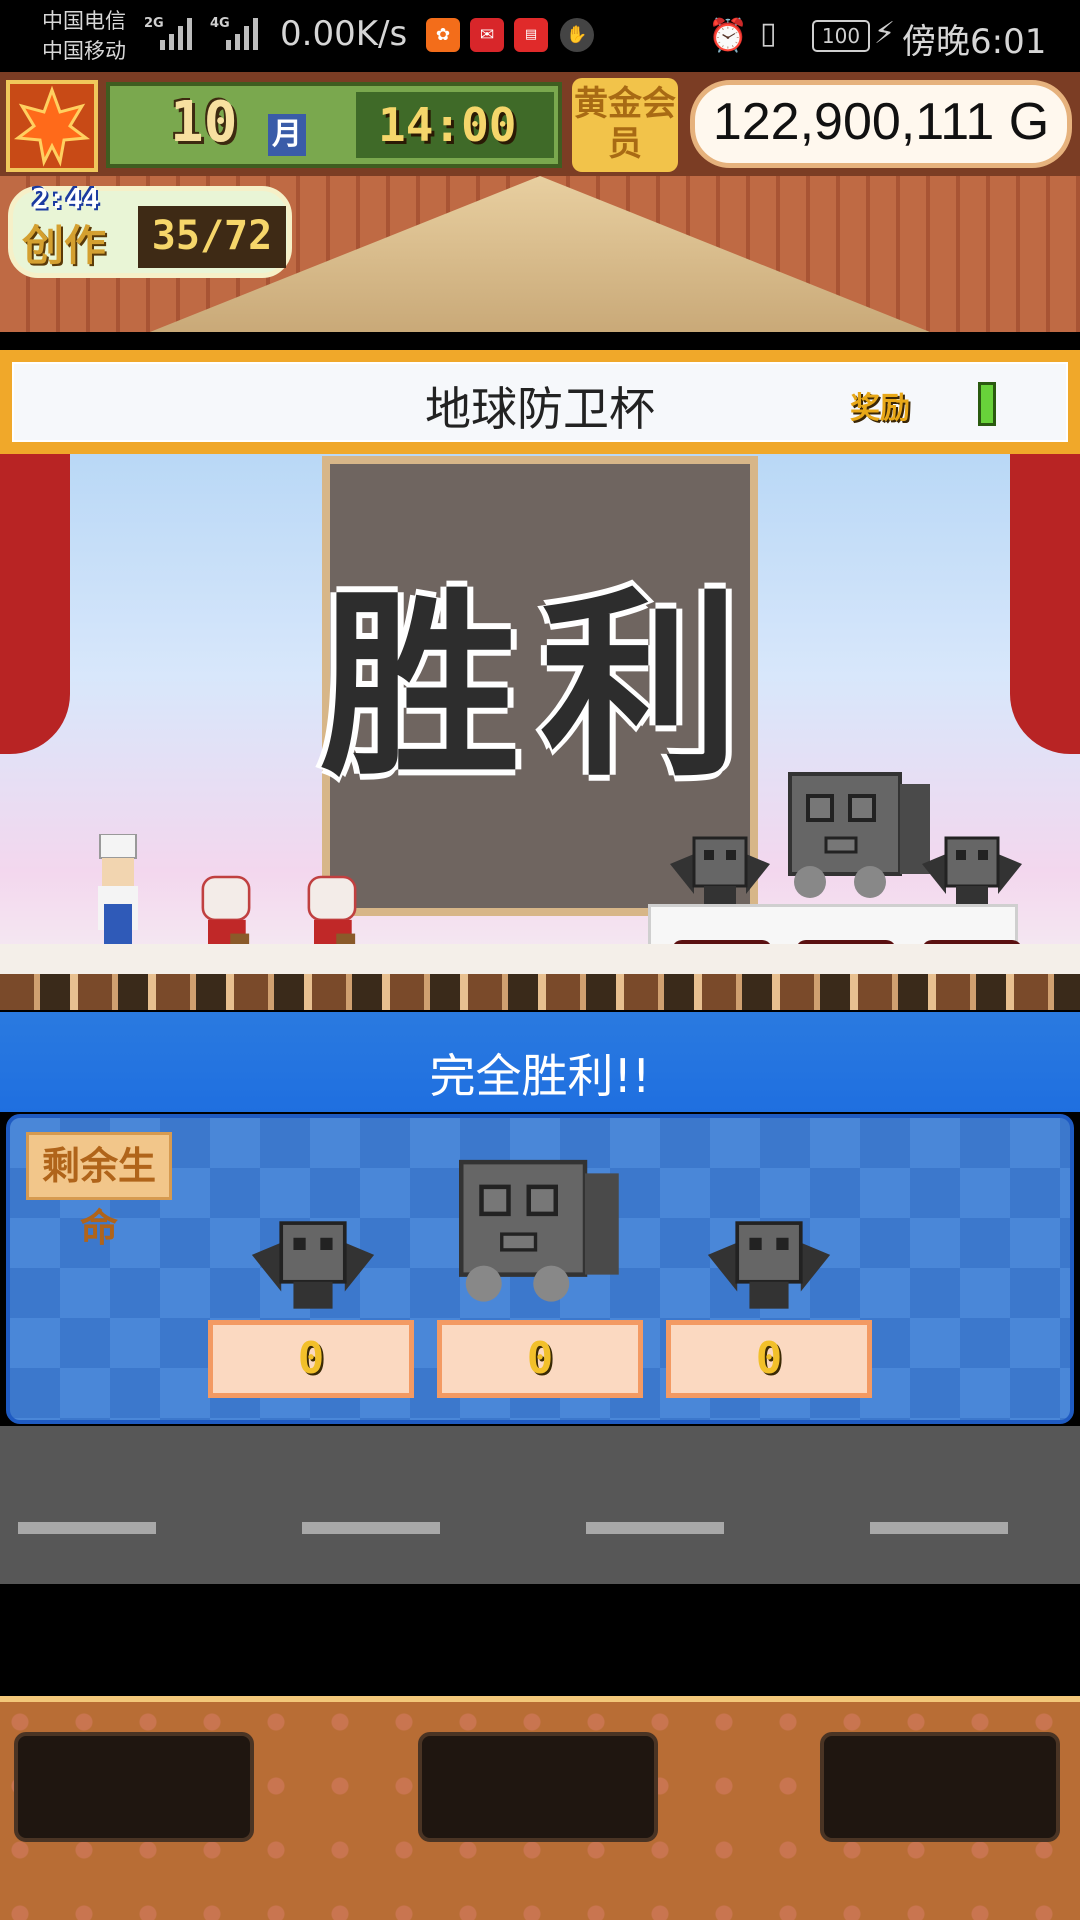  What do you see at coordinates (84, 21) in the screenshot?
I see `carrier-label: 中国电信` at bounding box center [84, 21].